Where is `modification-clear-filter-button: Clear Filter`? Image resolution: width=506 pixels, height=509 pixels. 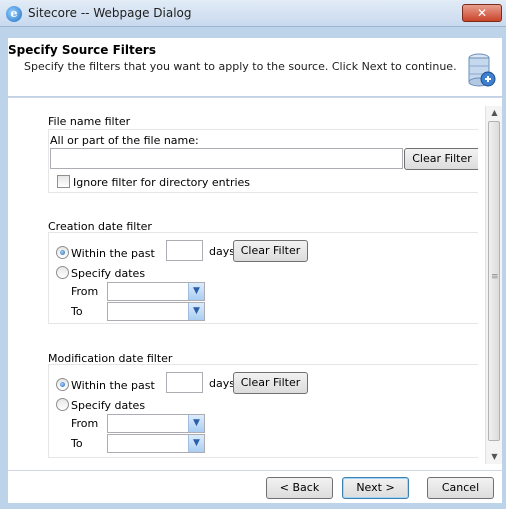 modification-clear-filter-button: Clear Filter is located at coordinates (270, 383).